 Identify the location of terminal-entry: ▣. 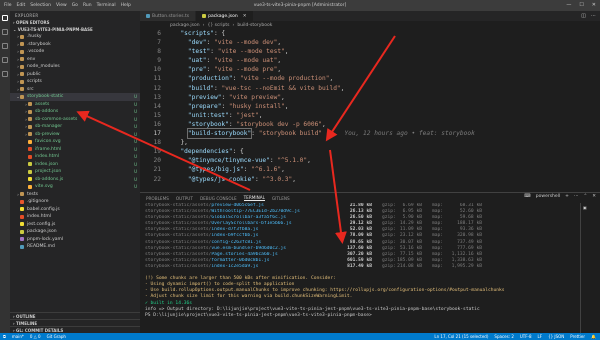
(590, 207).